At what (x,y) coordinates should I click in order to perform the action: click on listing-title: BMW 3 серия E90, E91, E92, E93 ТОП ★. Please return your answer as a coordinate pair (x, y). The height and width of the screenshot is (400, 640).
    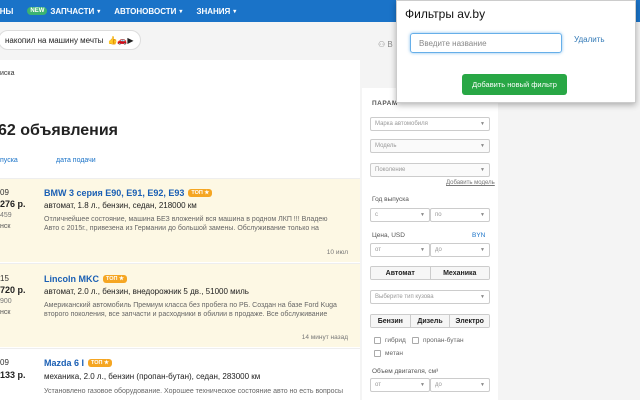
    Looking at the image, I should click on (128, 193).